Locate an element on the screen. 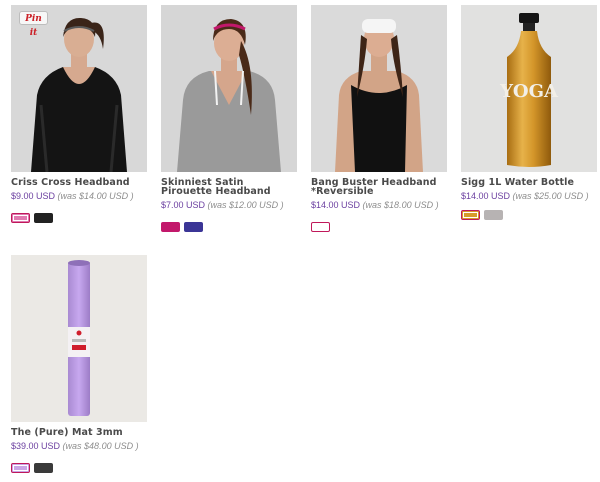 The image size is (600, 482). product-price: $14.00 USD (was $25.00 USD ) is located at coordinates (529, 196).